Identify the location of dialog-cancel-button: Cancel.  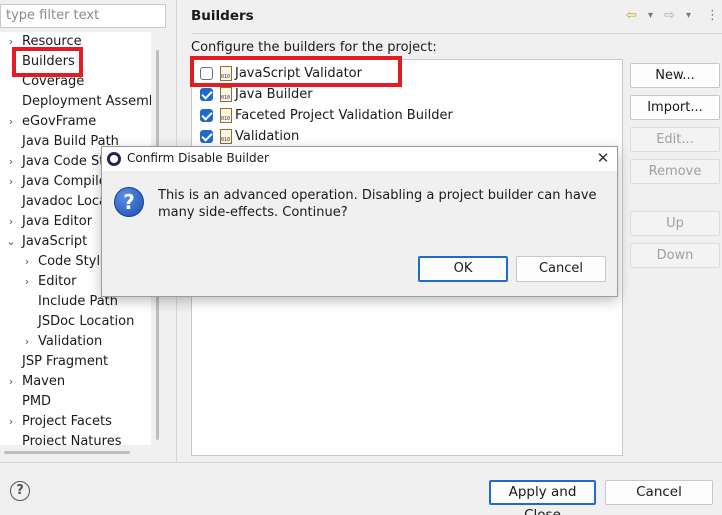
(561, 269).